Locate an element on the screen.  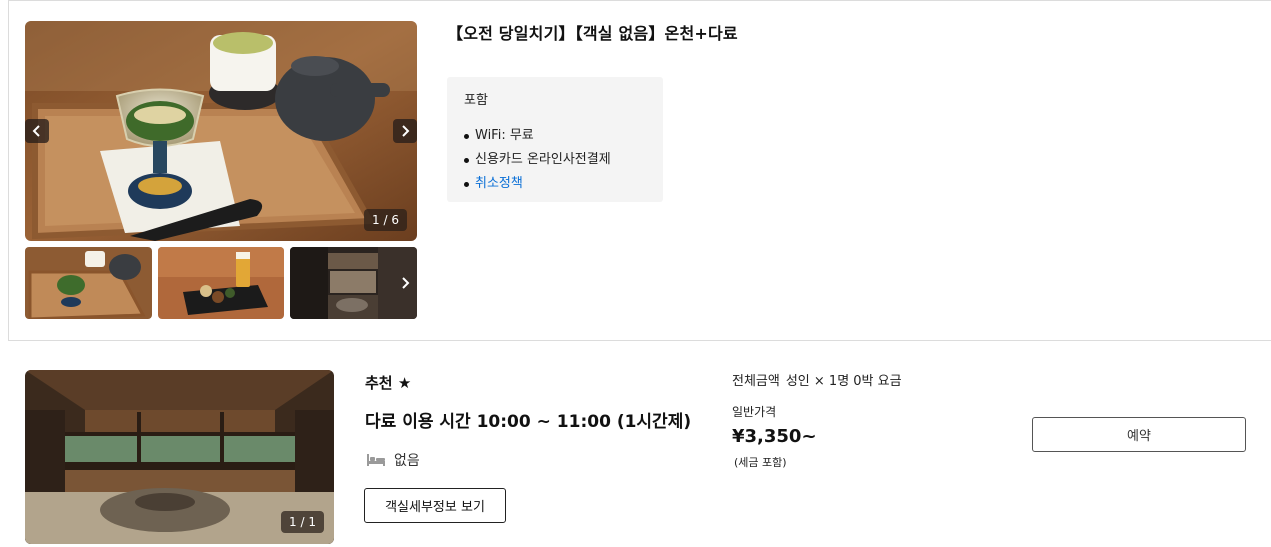
bed-info: 없음 is located at coordinates (393, 460).